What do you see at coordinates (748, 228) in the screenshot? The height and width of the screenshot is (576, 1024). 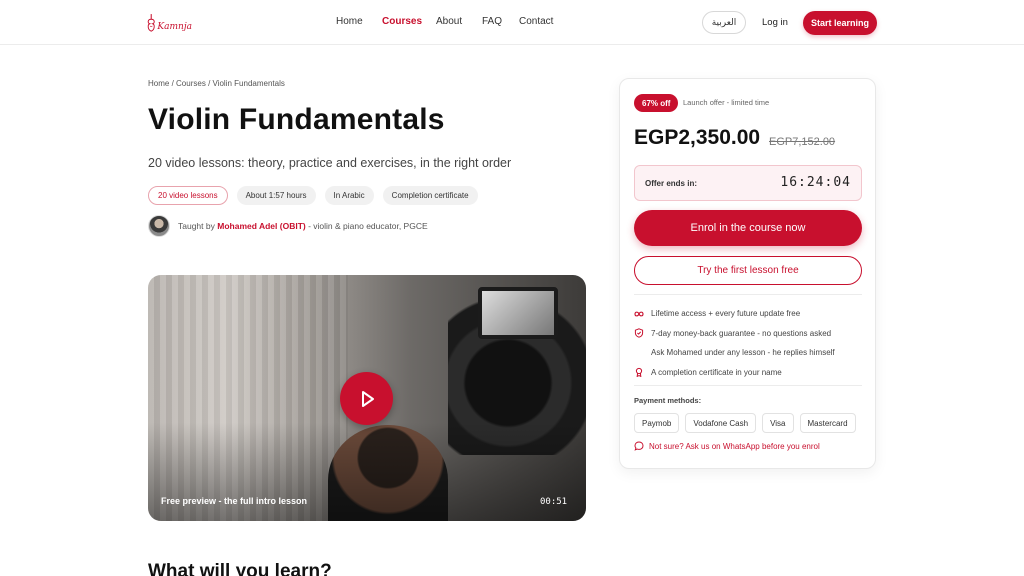 I see `enrol-button: Enrol in the course now` at bounding box center [748, 228].